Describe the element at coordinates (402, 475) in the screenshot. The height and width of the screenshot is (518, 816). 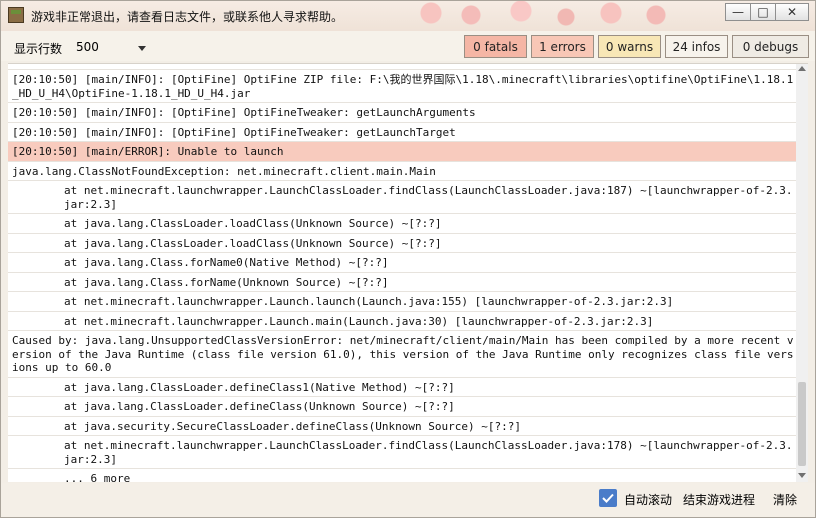
I see `log-row: ... 6 more` at that location.